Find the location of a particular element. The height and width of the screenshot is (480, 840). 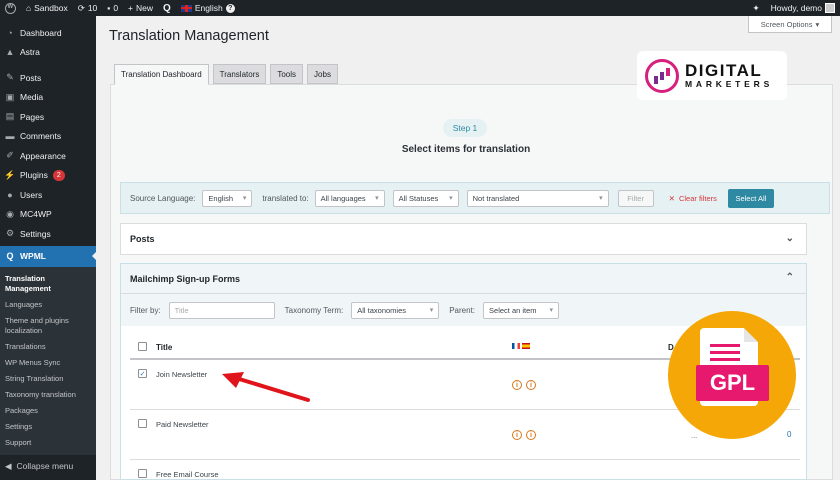

howdy-label: Howdy, demo is located at coordinates (796, 8).